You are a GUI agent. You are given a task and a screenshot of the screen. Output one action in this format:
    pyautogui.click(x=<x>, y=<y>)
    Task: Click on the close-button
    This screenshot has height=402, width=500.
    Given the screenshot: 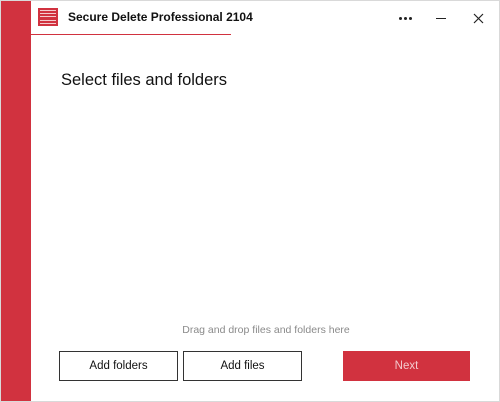 What is the action you would take?
    pyautogui.click(x=478, y=18)
    